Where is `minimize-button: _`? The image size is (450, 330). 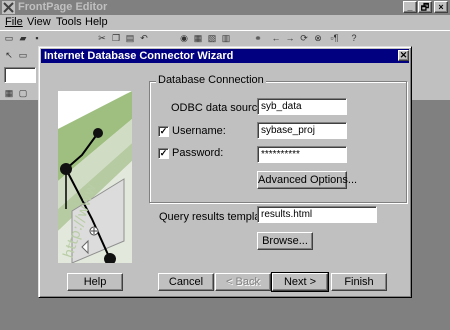
minimize-button: _ is located at coordinates (410, 7).